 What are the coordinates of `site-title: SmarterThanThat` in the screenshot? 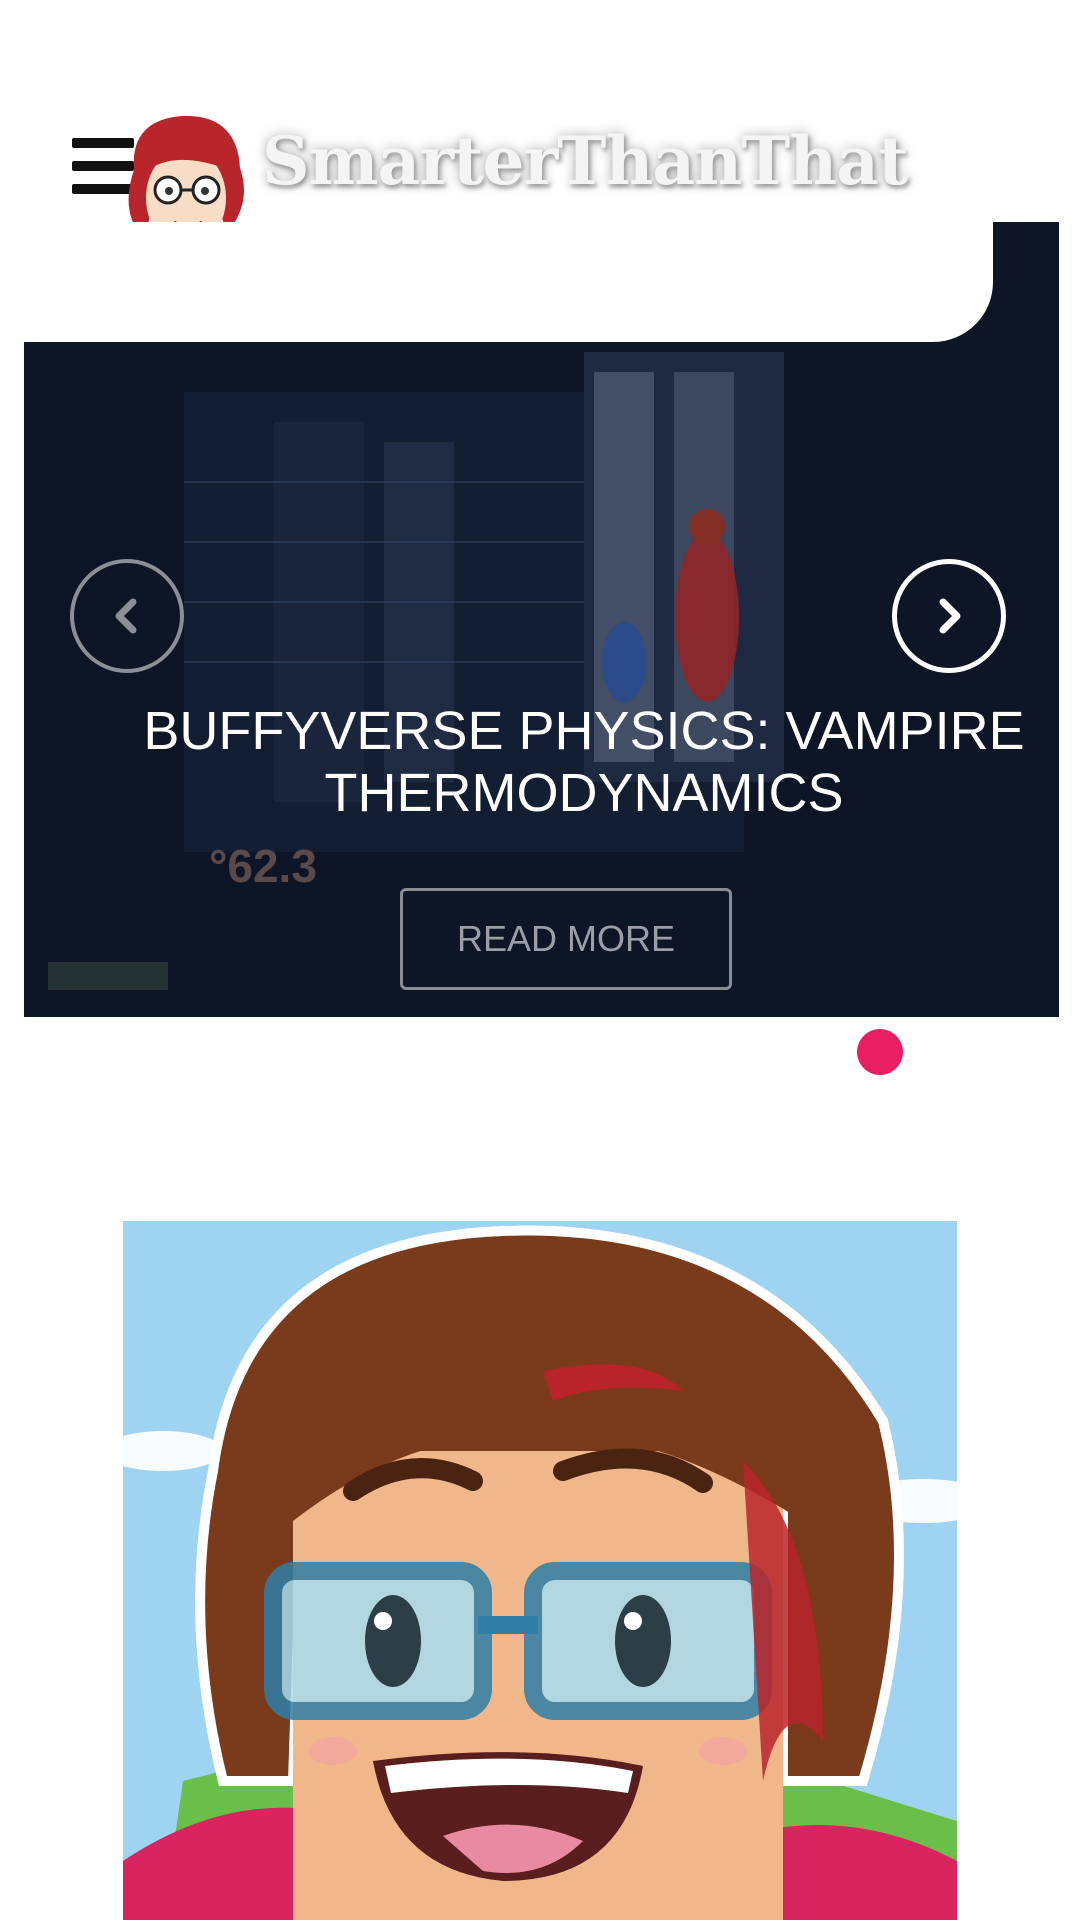 It's located at (585, 161).